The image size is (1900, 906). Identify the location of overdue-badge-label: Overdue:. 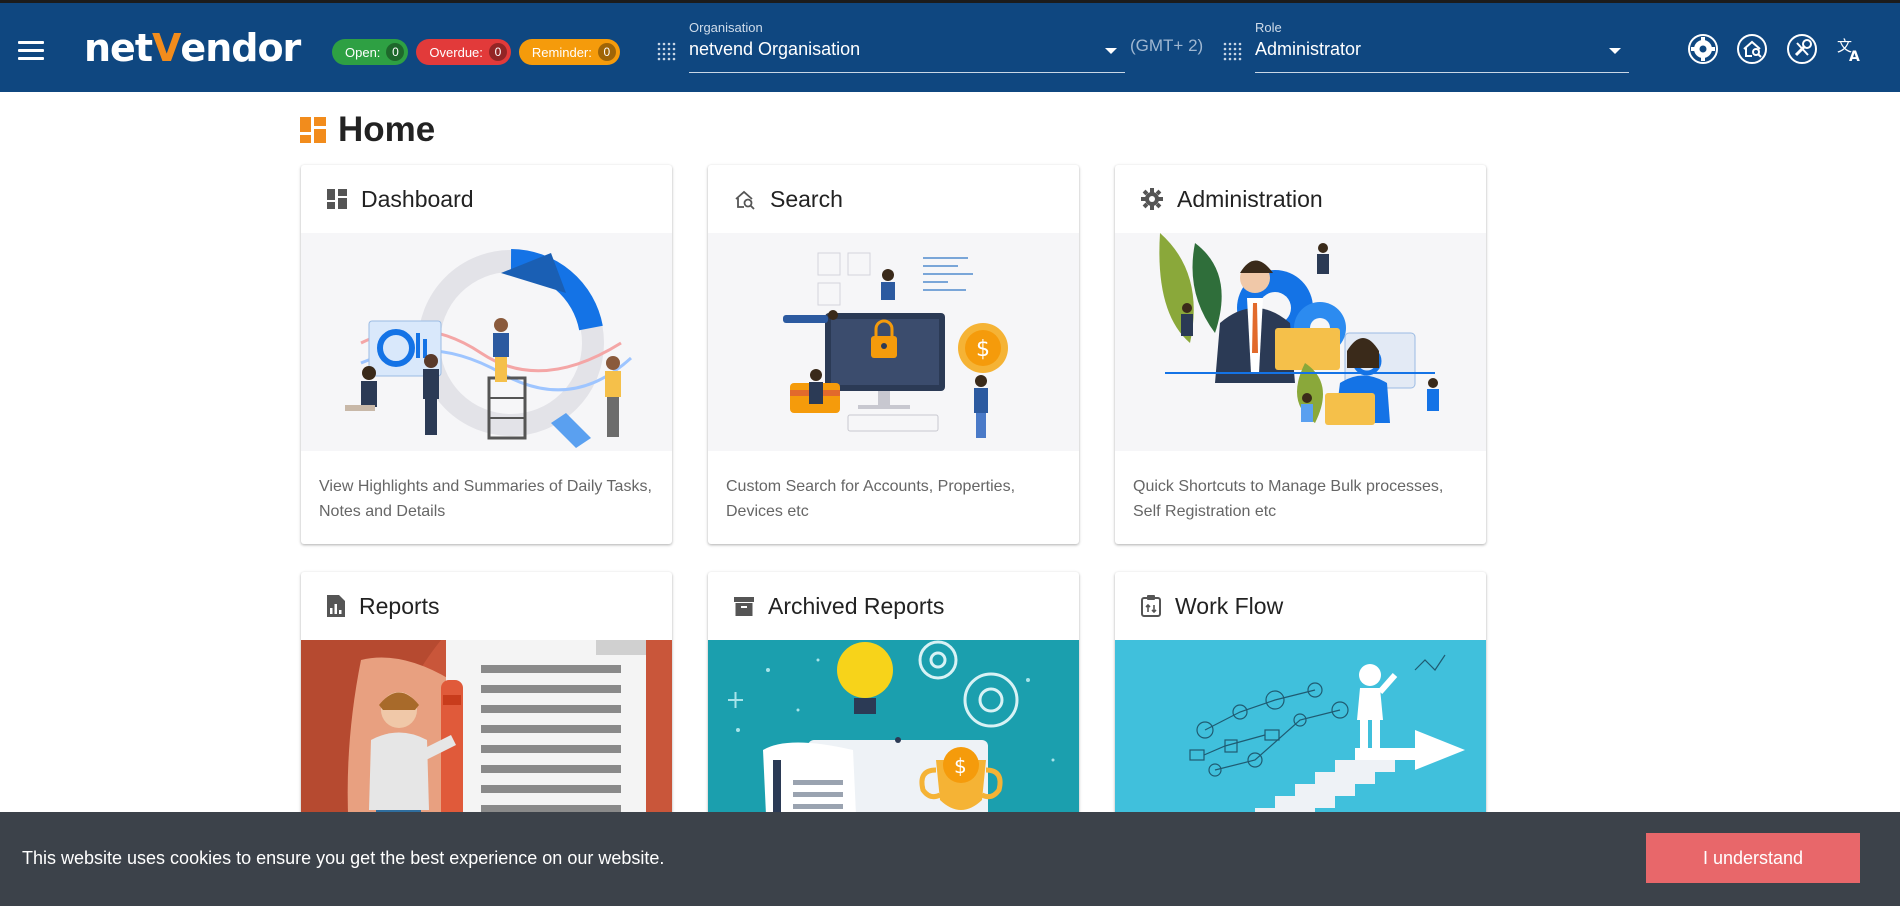
(456, 52).